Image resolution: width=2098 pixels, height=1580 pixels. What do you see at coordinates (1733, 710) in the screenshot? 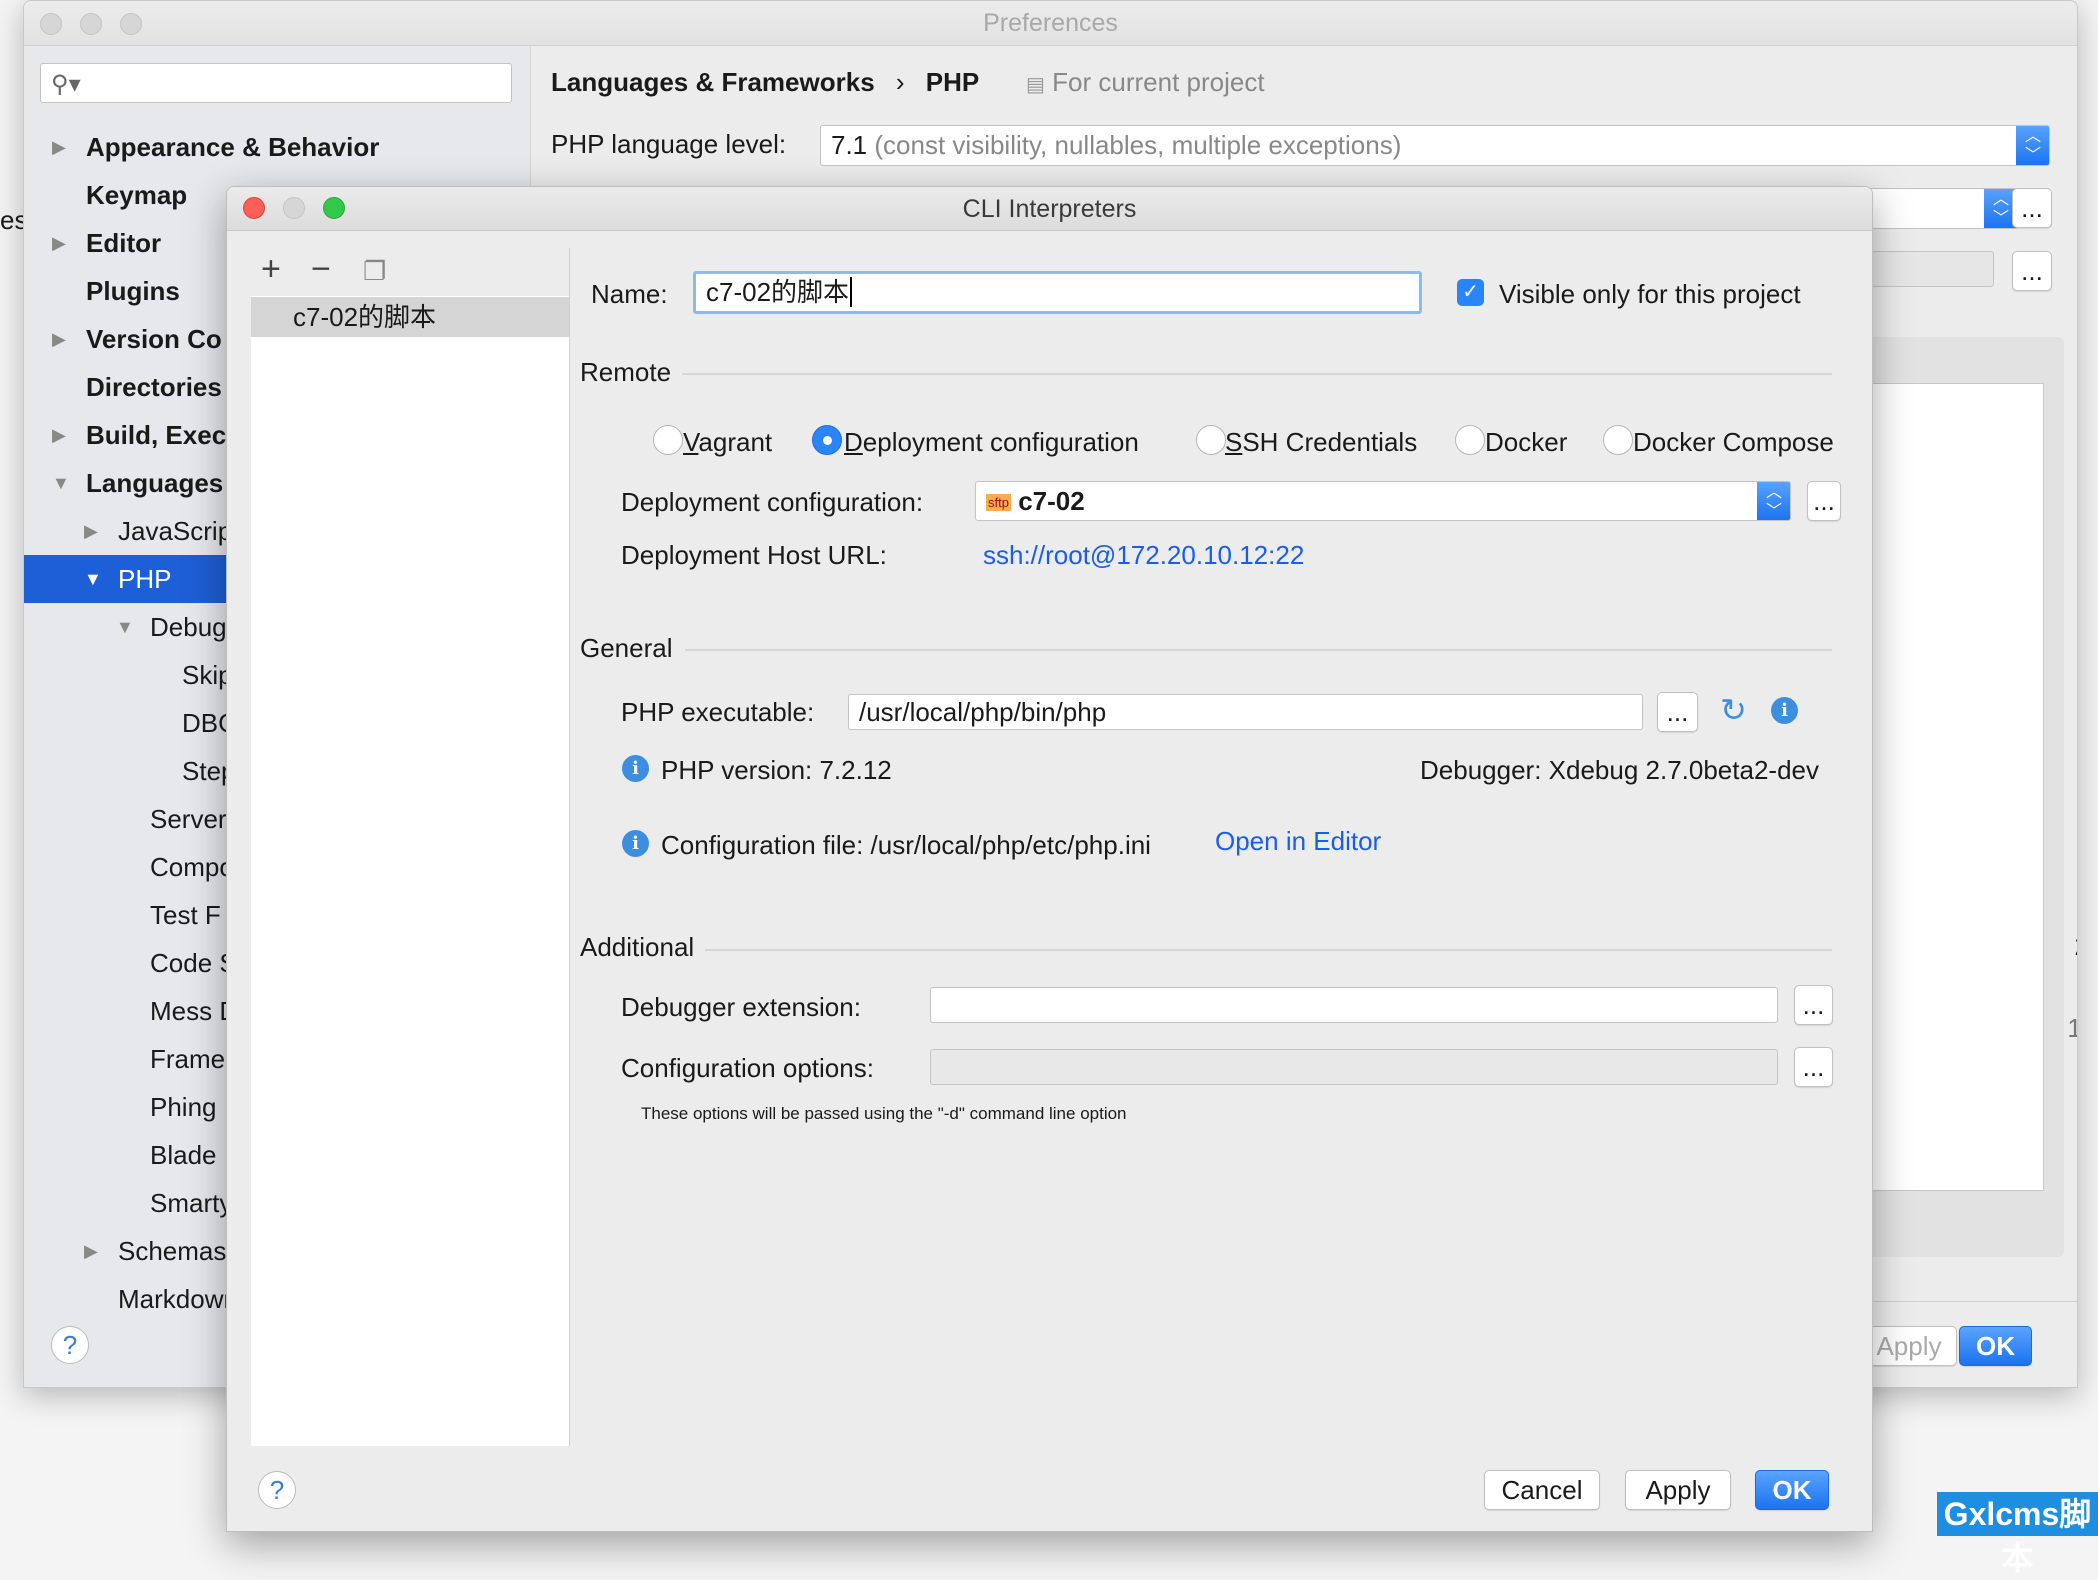
I see `reload-icon: ↻` at bounding box center [1733, 710].